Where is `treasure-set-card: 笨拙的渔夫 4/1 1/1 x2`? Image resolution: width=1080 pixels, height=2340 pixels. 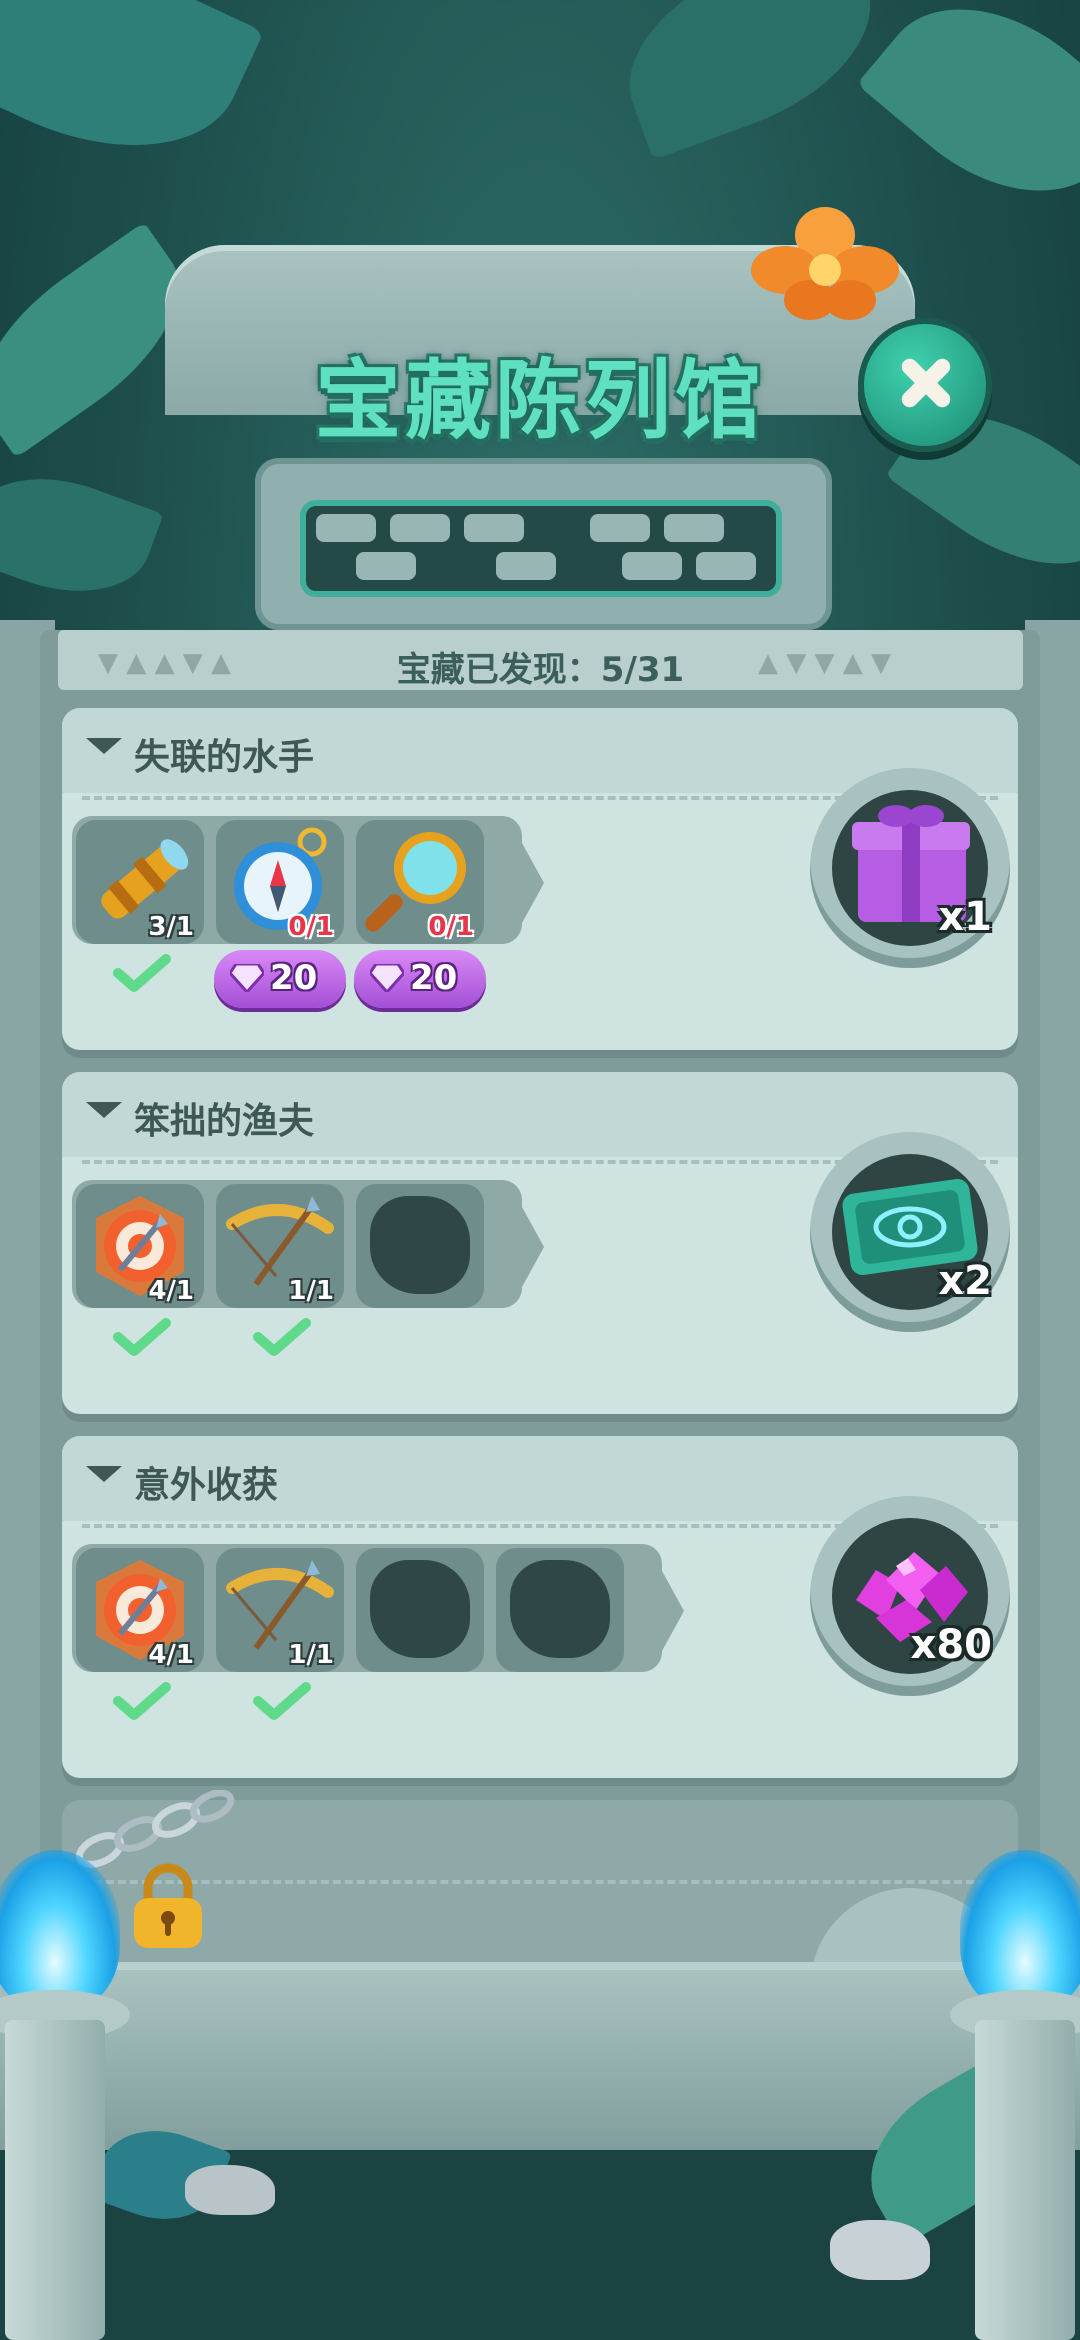
treasure-set-card: 笨拙的渔夫 4/1 1/1 x2 is located at coordinates (540, 1243).